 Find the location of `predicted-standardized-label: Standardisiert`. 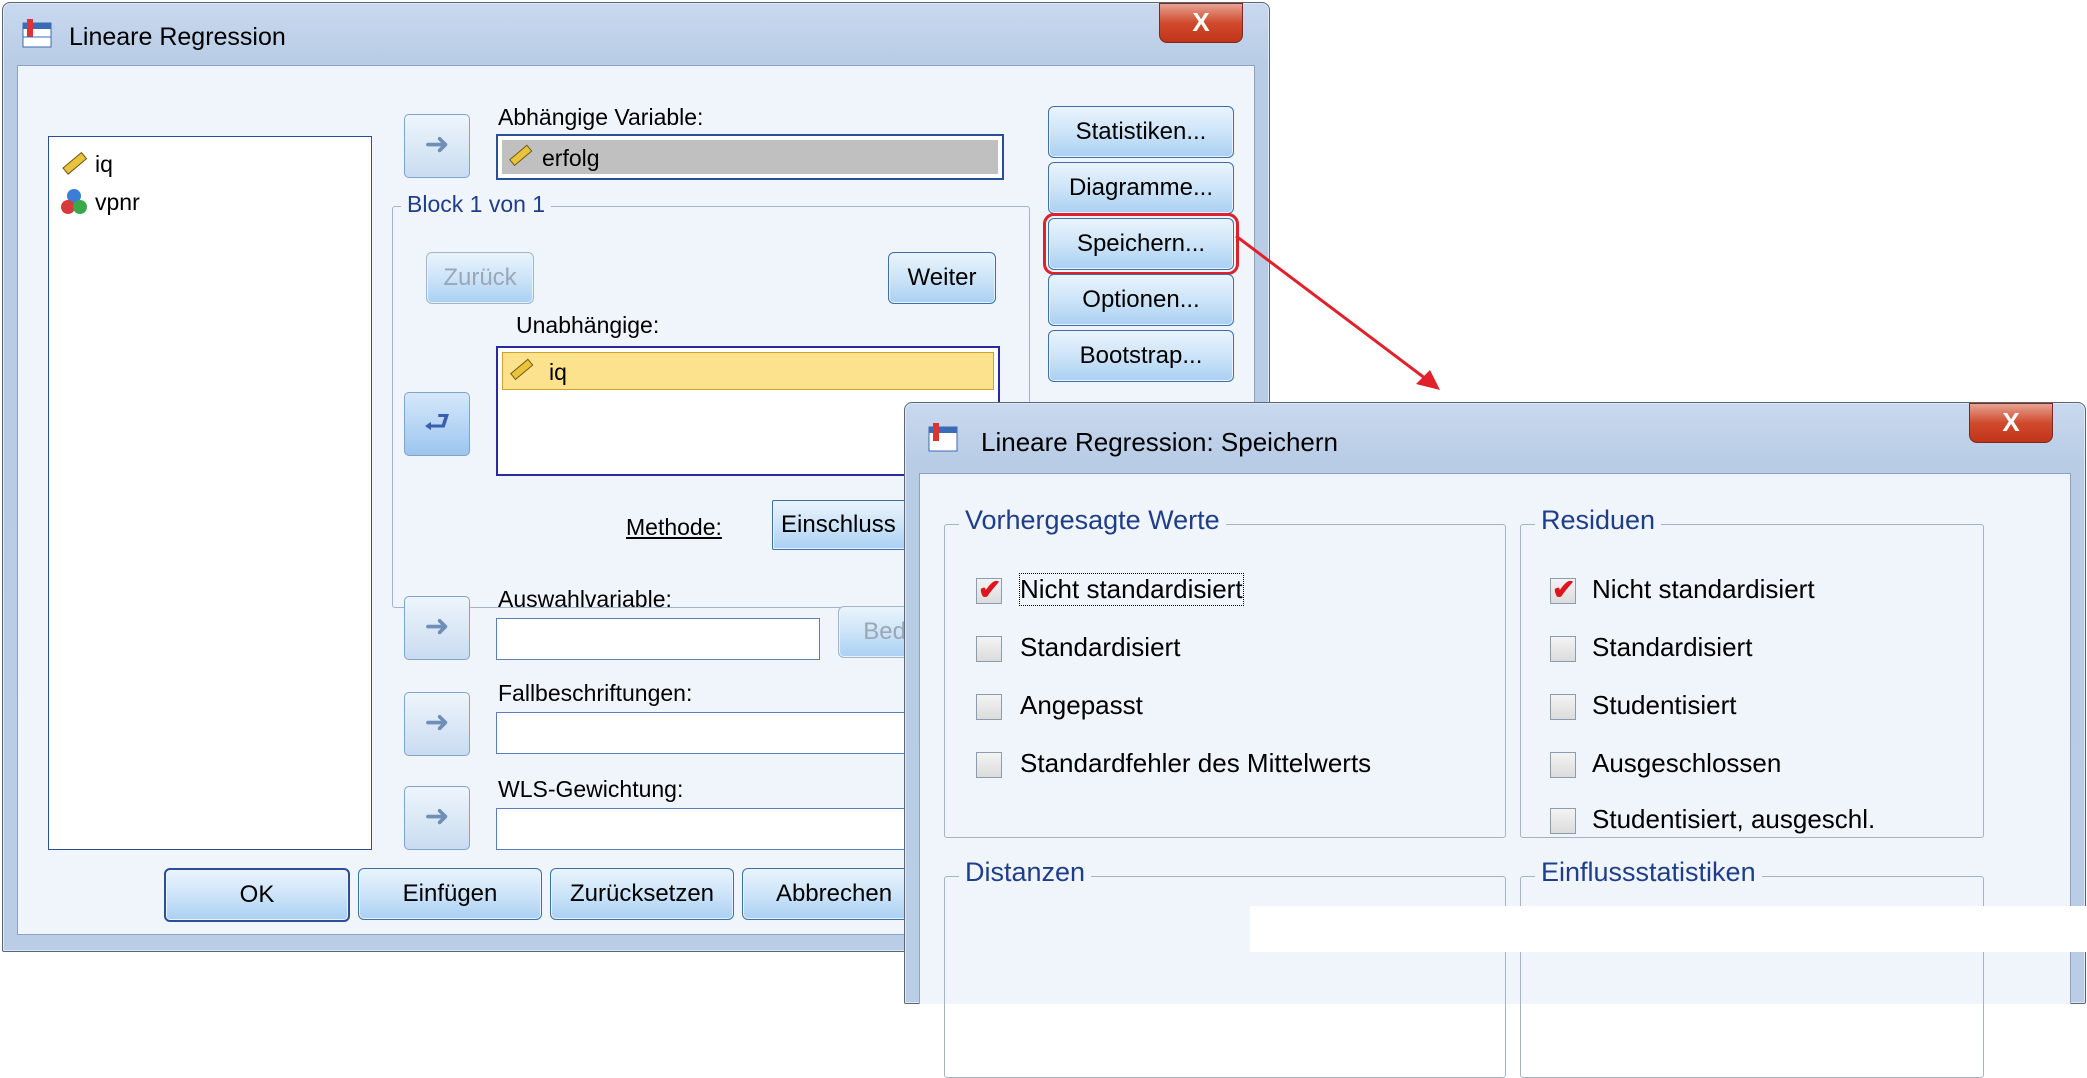

predicted-standardized-label: Standardisiert is located at coordinates (1100, 647).